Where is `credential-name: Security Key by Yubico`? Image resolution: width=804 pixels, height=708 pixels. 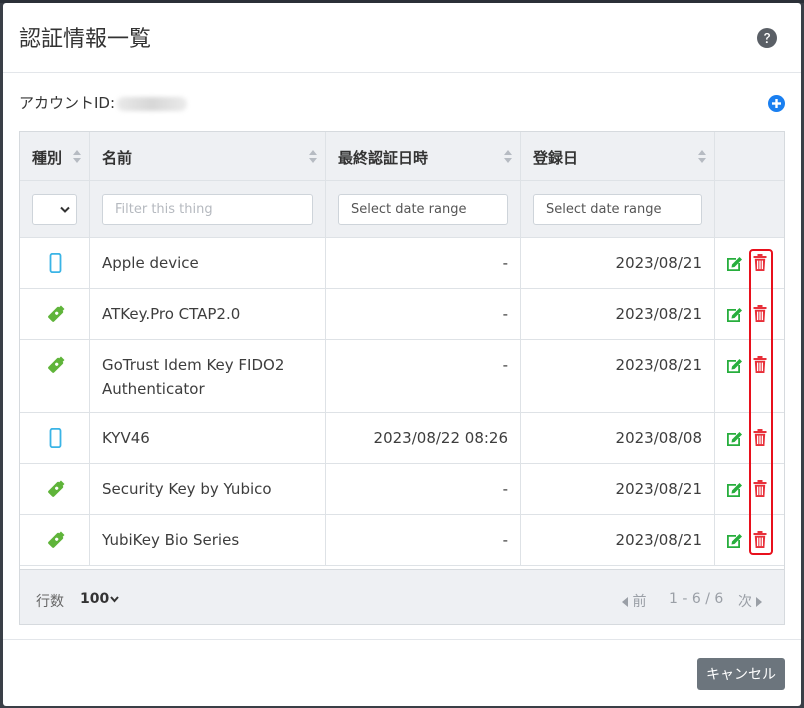 credential-name: Security Key by Yubico is located at coordinates (187, 489).